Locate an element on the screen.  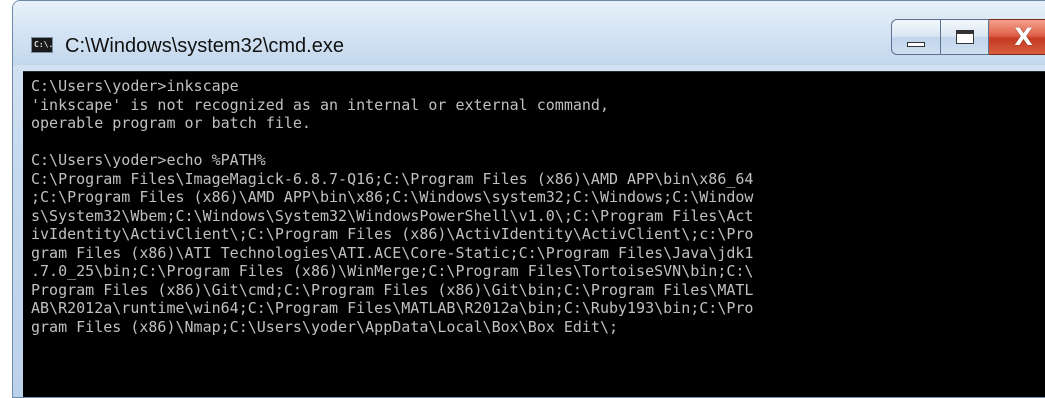
console-line: operable program or batch file. is located at coordinates (171, 123).